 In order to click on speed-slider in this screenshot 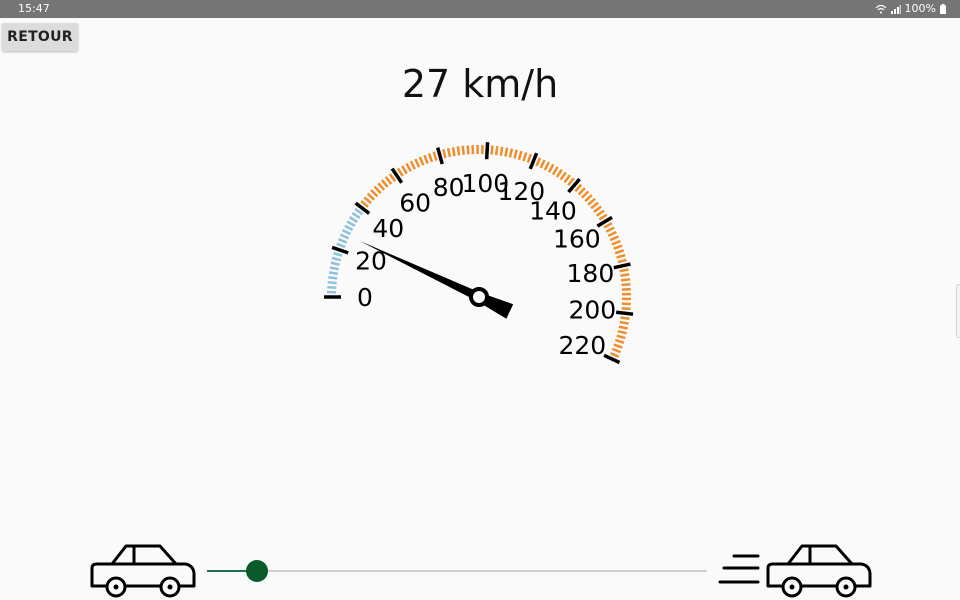, I will do `click(457, 571)`.